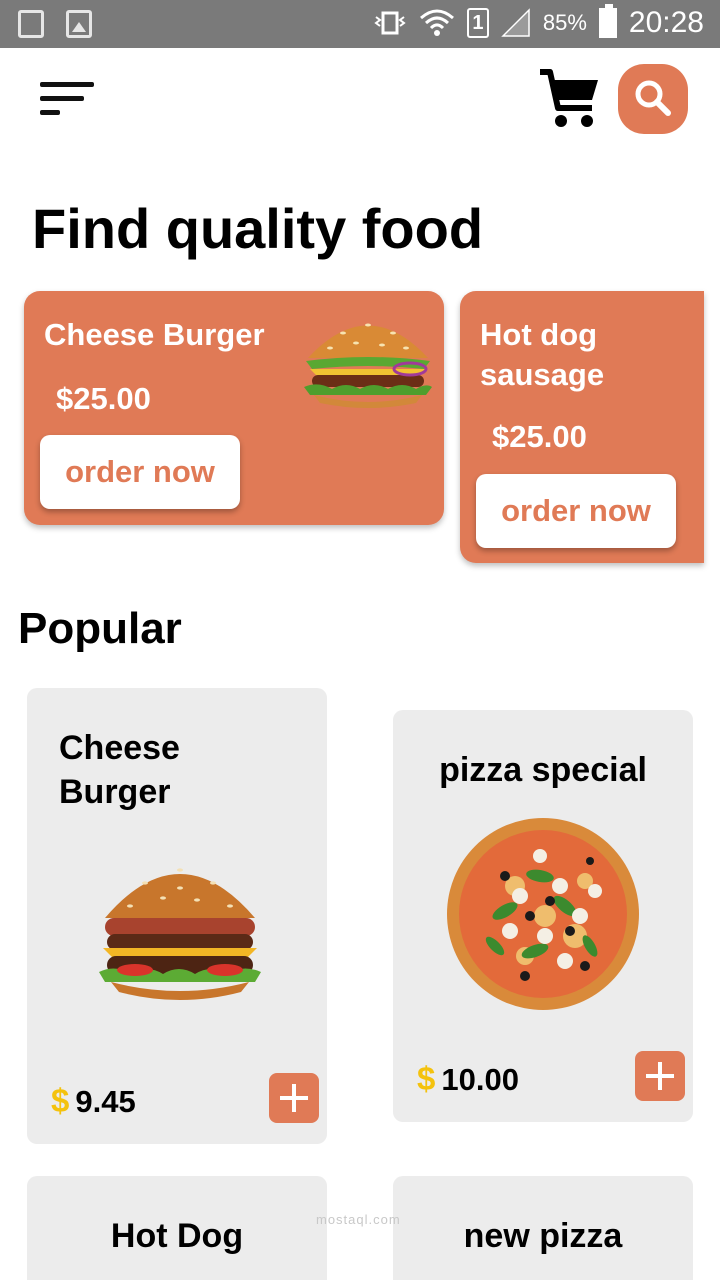  I want to click on page-title: Find quality food, so click(258, 228).